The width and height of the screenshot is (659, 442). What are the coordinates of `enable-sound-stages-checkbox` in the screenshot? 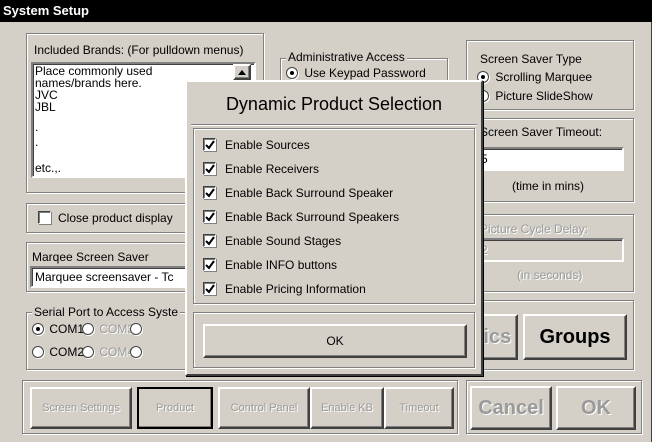 It's located at (209, 240).